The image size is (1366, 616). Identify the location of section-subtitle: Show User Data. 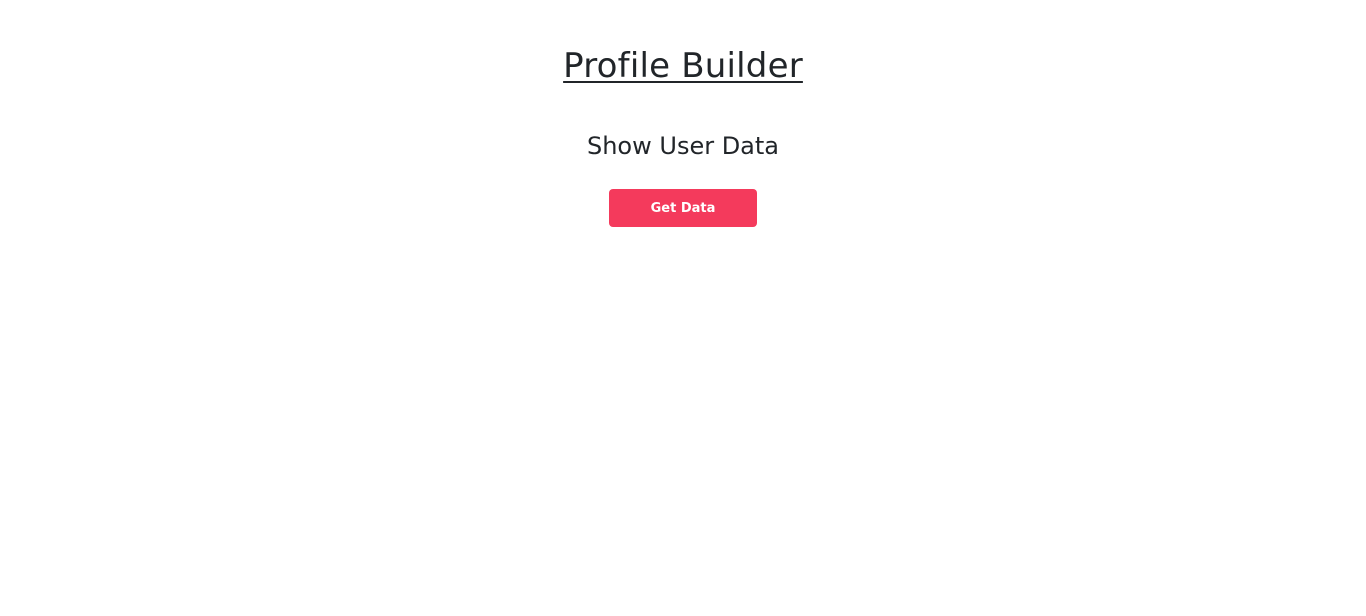
(683, 146).